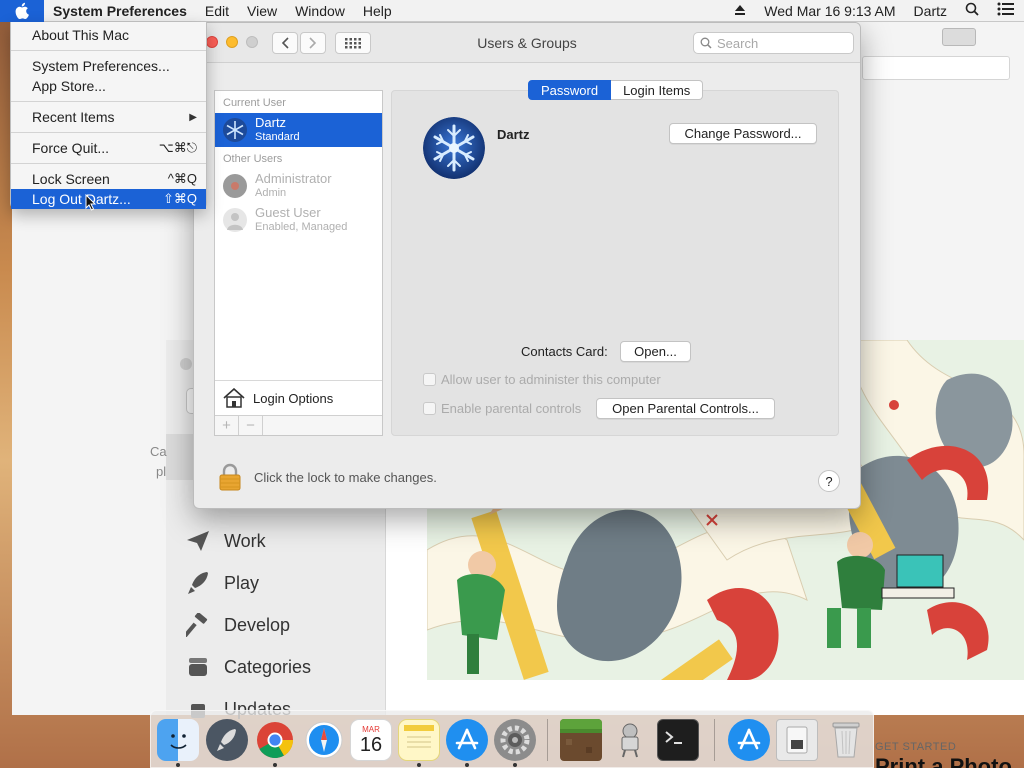 The width and height of the screenshot is (1024, 768). Describe the element at coordinates (178, 740) in the screenshot. I see `finder-icon` at that location.